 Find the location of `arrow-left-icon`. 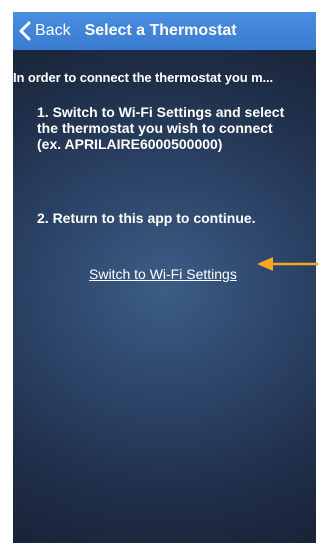

arrow-left-icon is located at coordinates (287, 264).